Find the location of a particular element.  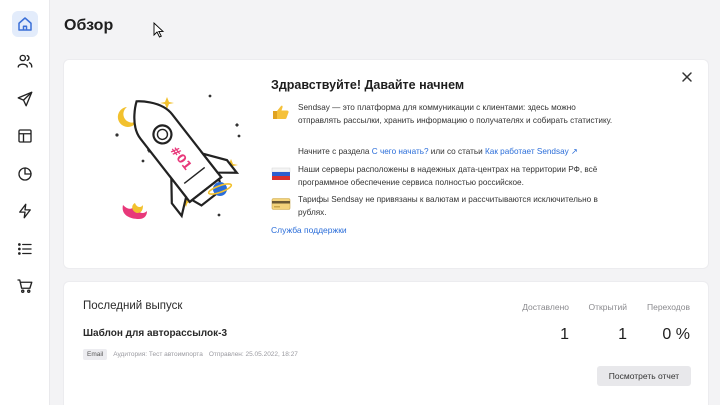

credit-card-icon is located at coordinates (281, 204).